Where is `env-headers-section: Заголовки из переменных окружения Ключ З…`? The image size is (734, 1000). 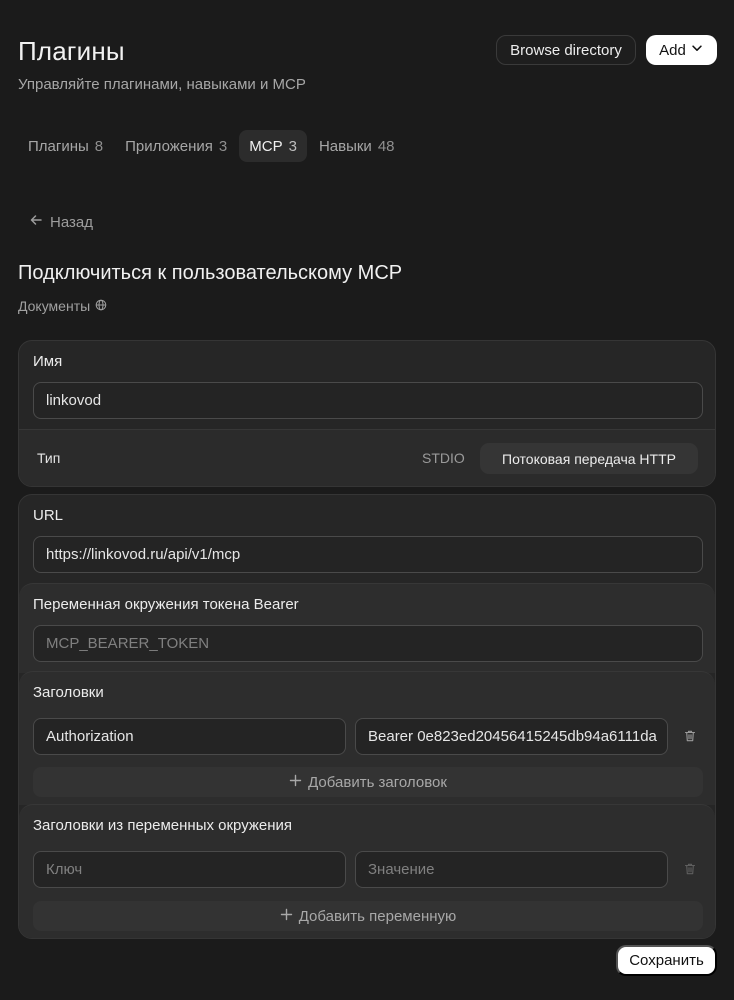
env-headers-section: Заголовки из переменных окружения Ключ З… is located at coordinates (367, 871).